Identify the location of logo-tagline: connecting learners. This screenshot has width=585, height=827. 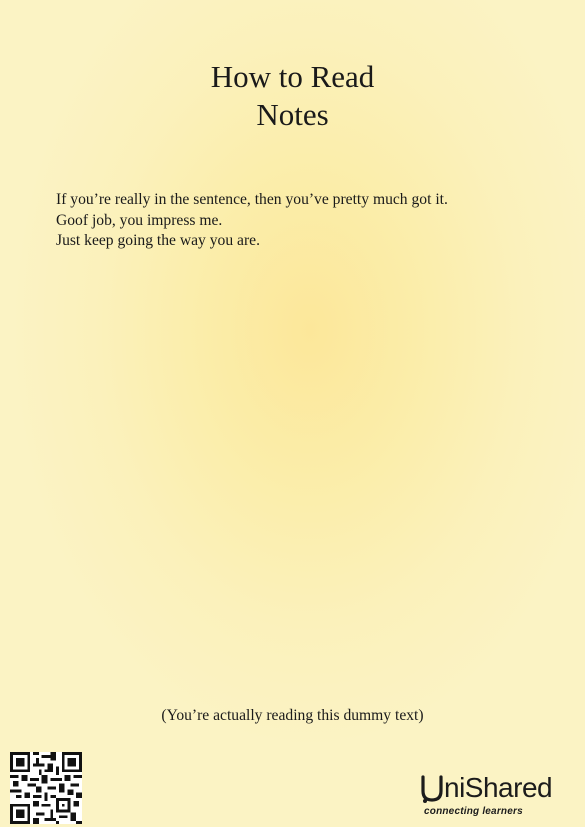
(473, 811).